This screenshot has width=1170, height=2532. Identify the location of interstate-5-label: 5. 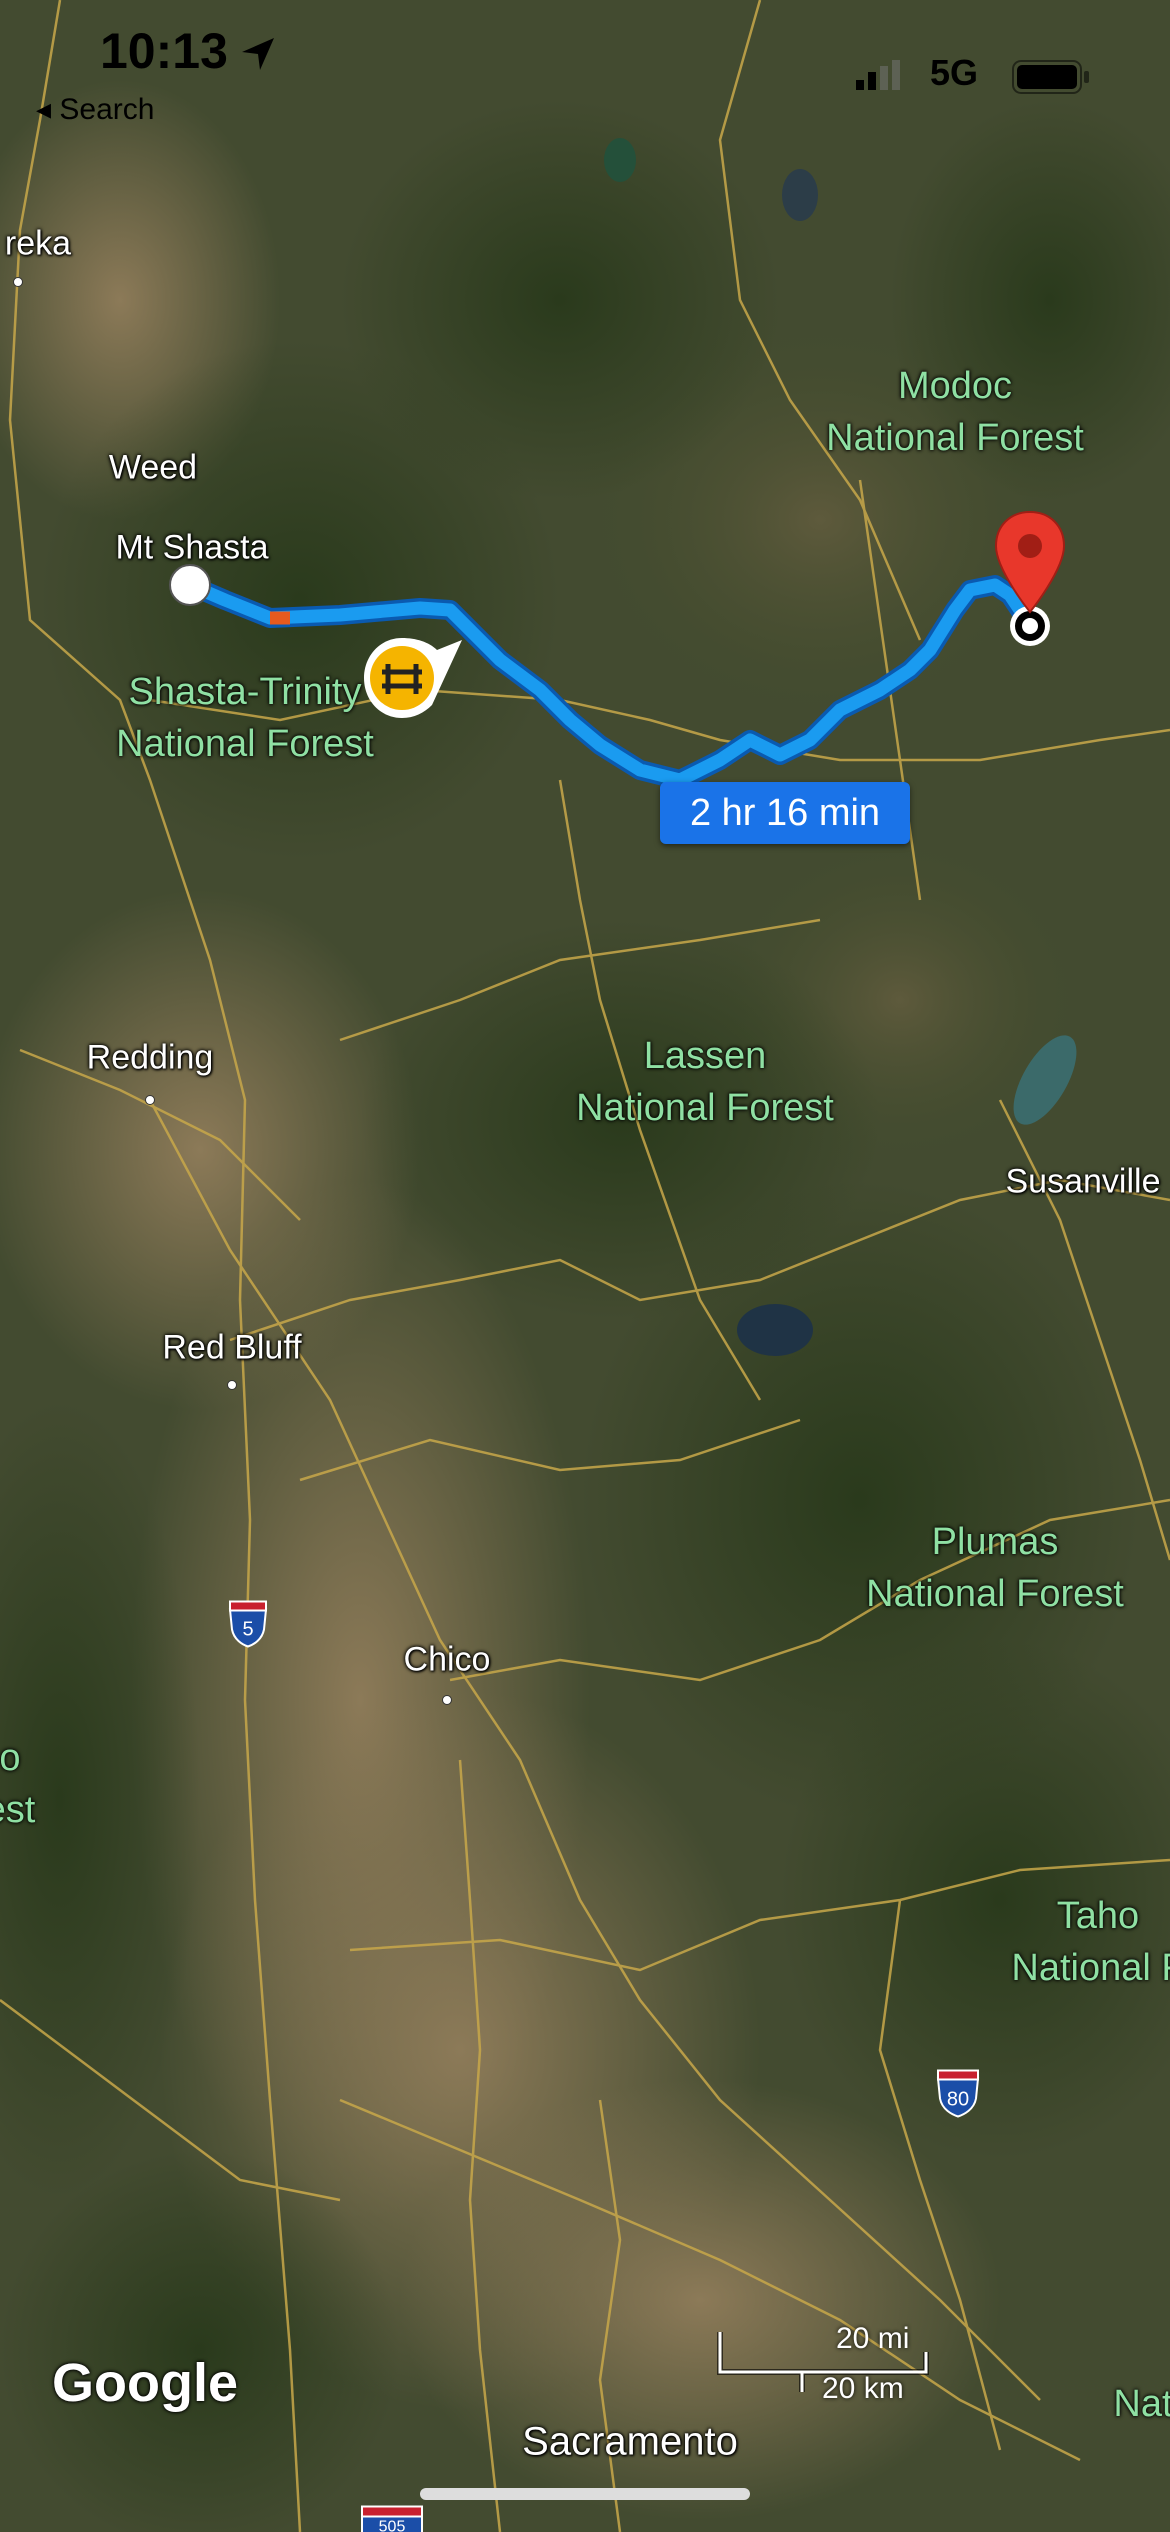
(247, 1630).